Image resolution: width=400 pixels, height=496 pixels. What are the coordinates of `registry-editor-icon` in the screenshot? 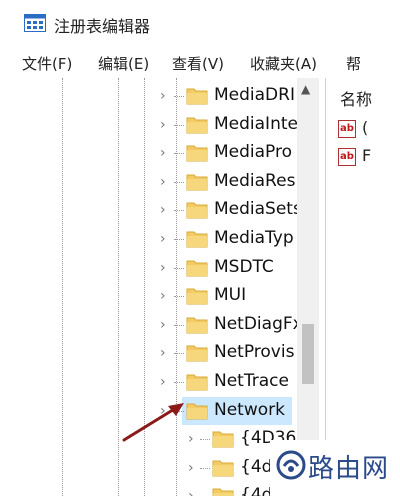 It's located at (35, 23).